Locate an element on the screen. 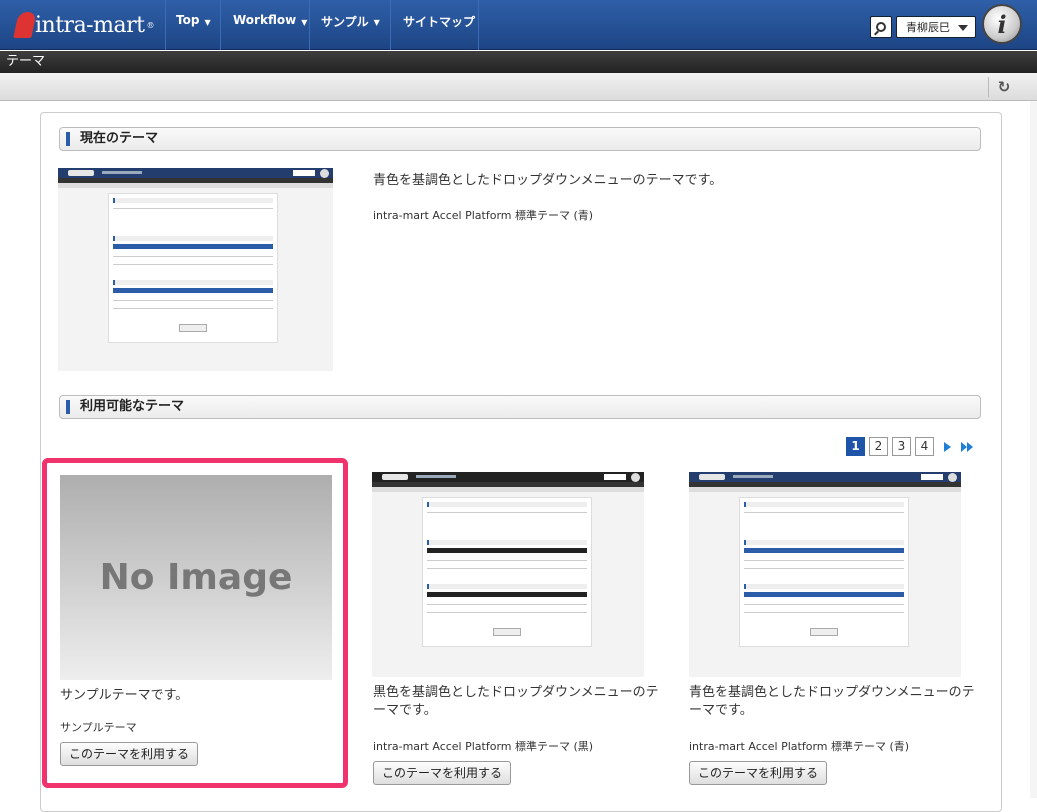  chevron-down-icon is located at coordinates (963, 28).